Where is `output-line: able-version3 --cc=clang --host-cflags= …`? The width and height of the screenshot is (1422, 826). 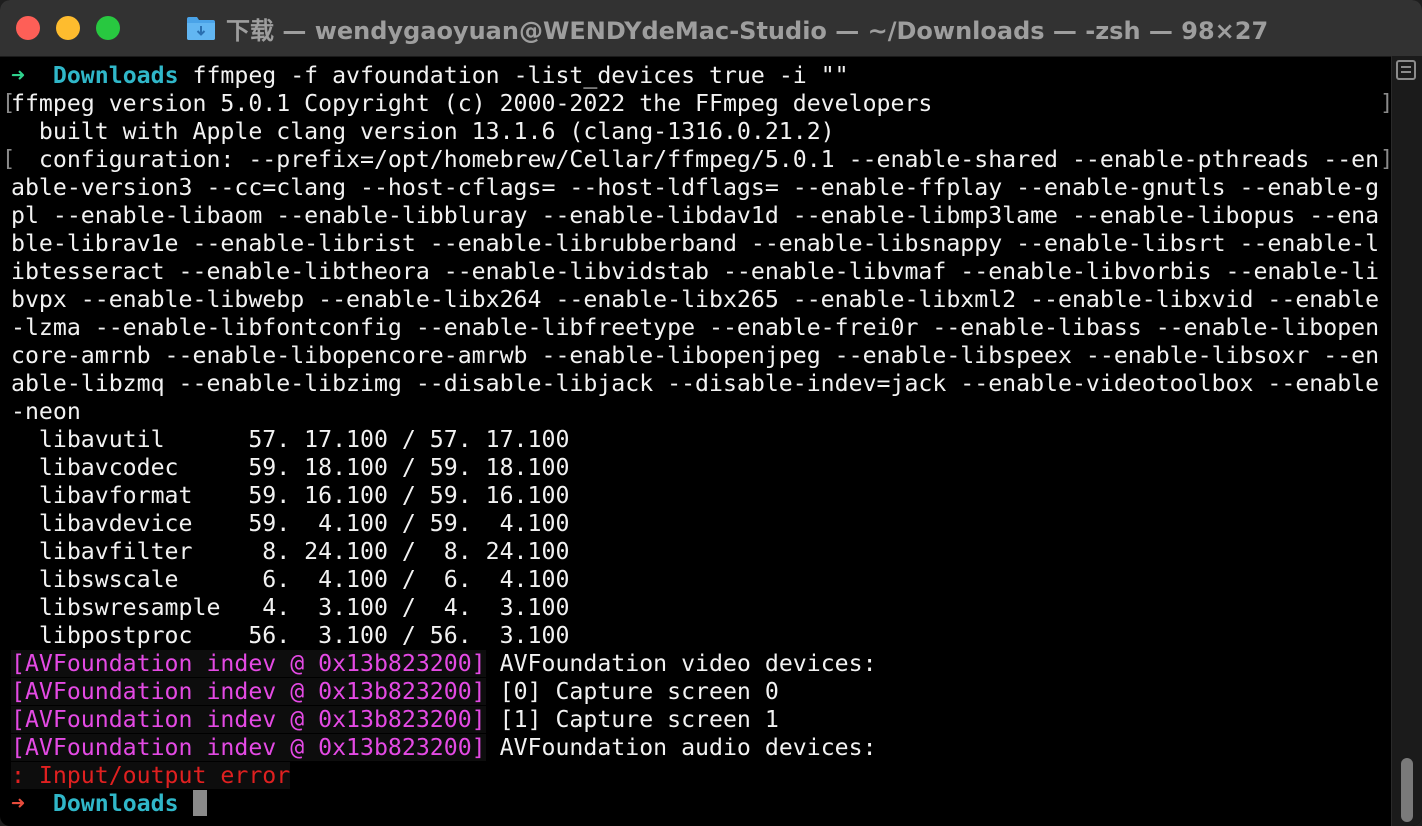
output-line: able-version3 --cc=clang --host-cflags= … is located at coordinates (695, 187).